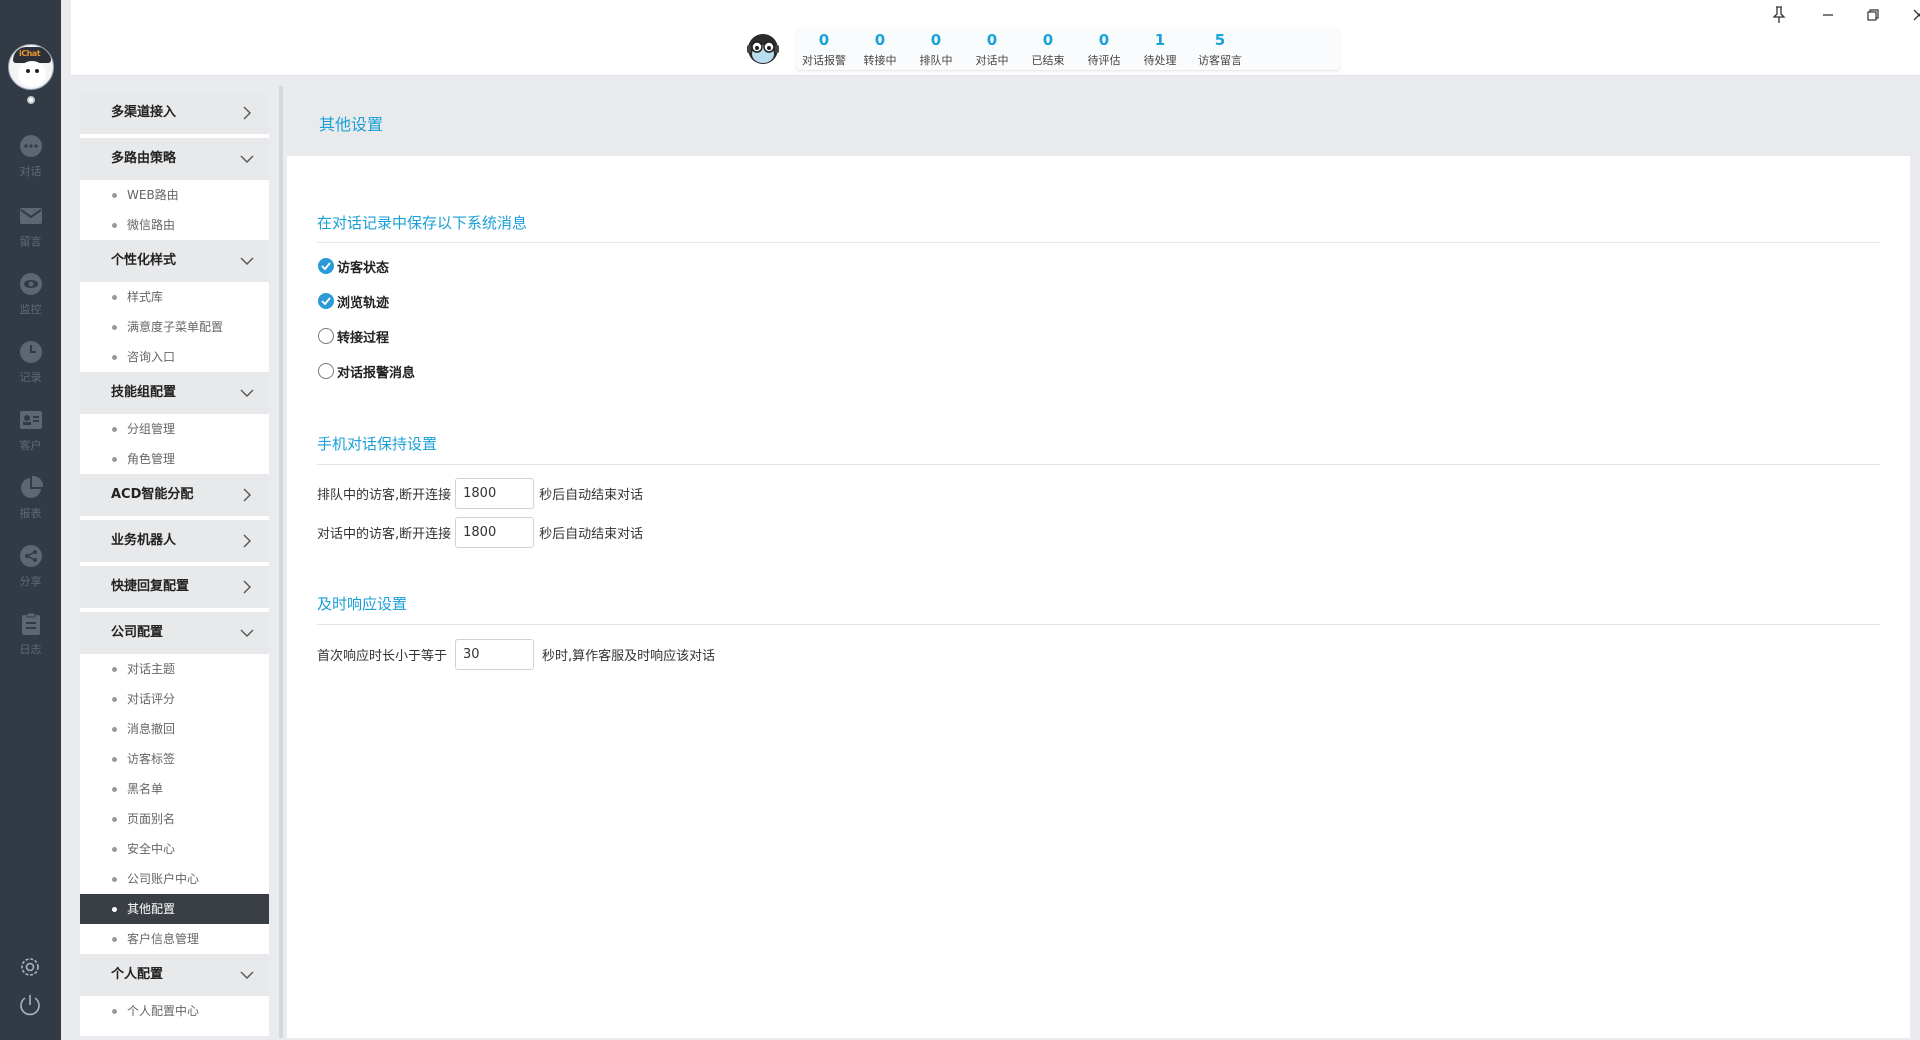  What do you see at coordinates (30, 640) in the screenshot?
I see `rail-item-logs: 日志` at bounding box center [30, 640].